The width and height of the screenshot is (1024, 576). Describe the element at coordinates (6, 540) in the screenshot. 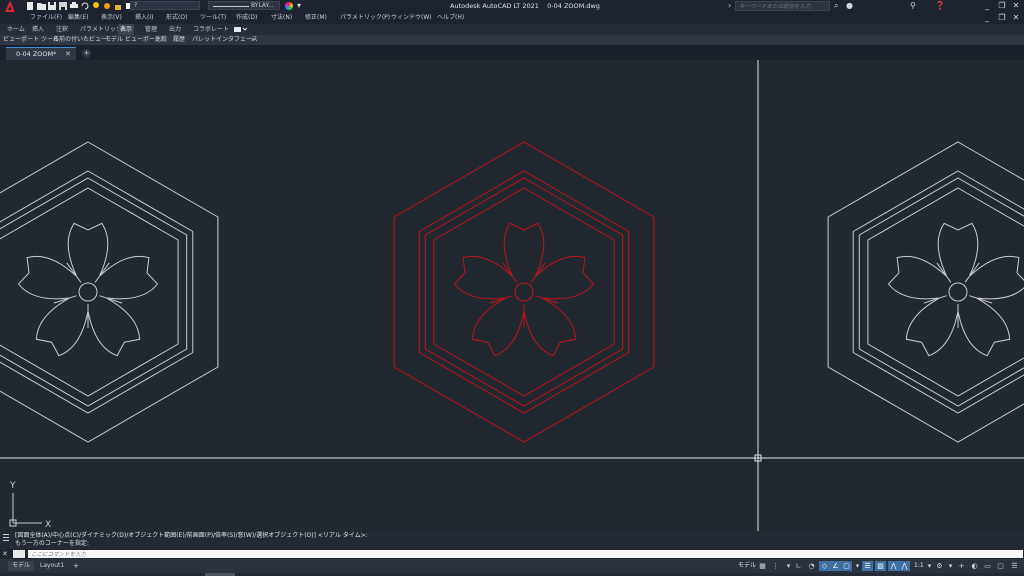

I see `grip-icon` at that location.